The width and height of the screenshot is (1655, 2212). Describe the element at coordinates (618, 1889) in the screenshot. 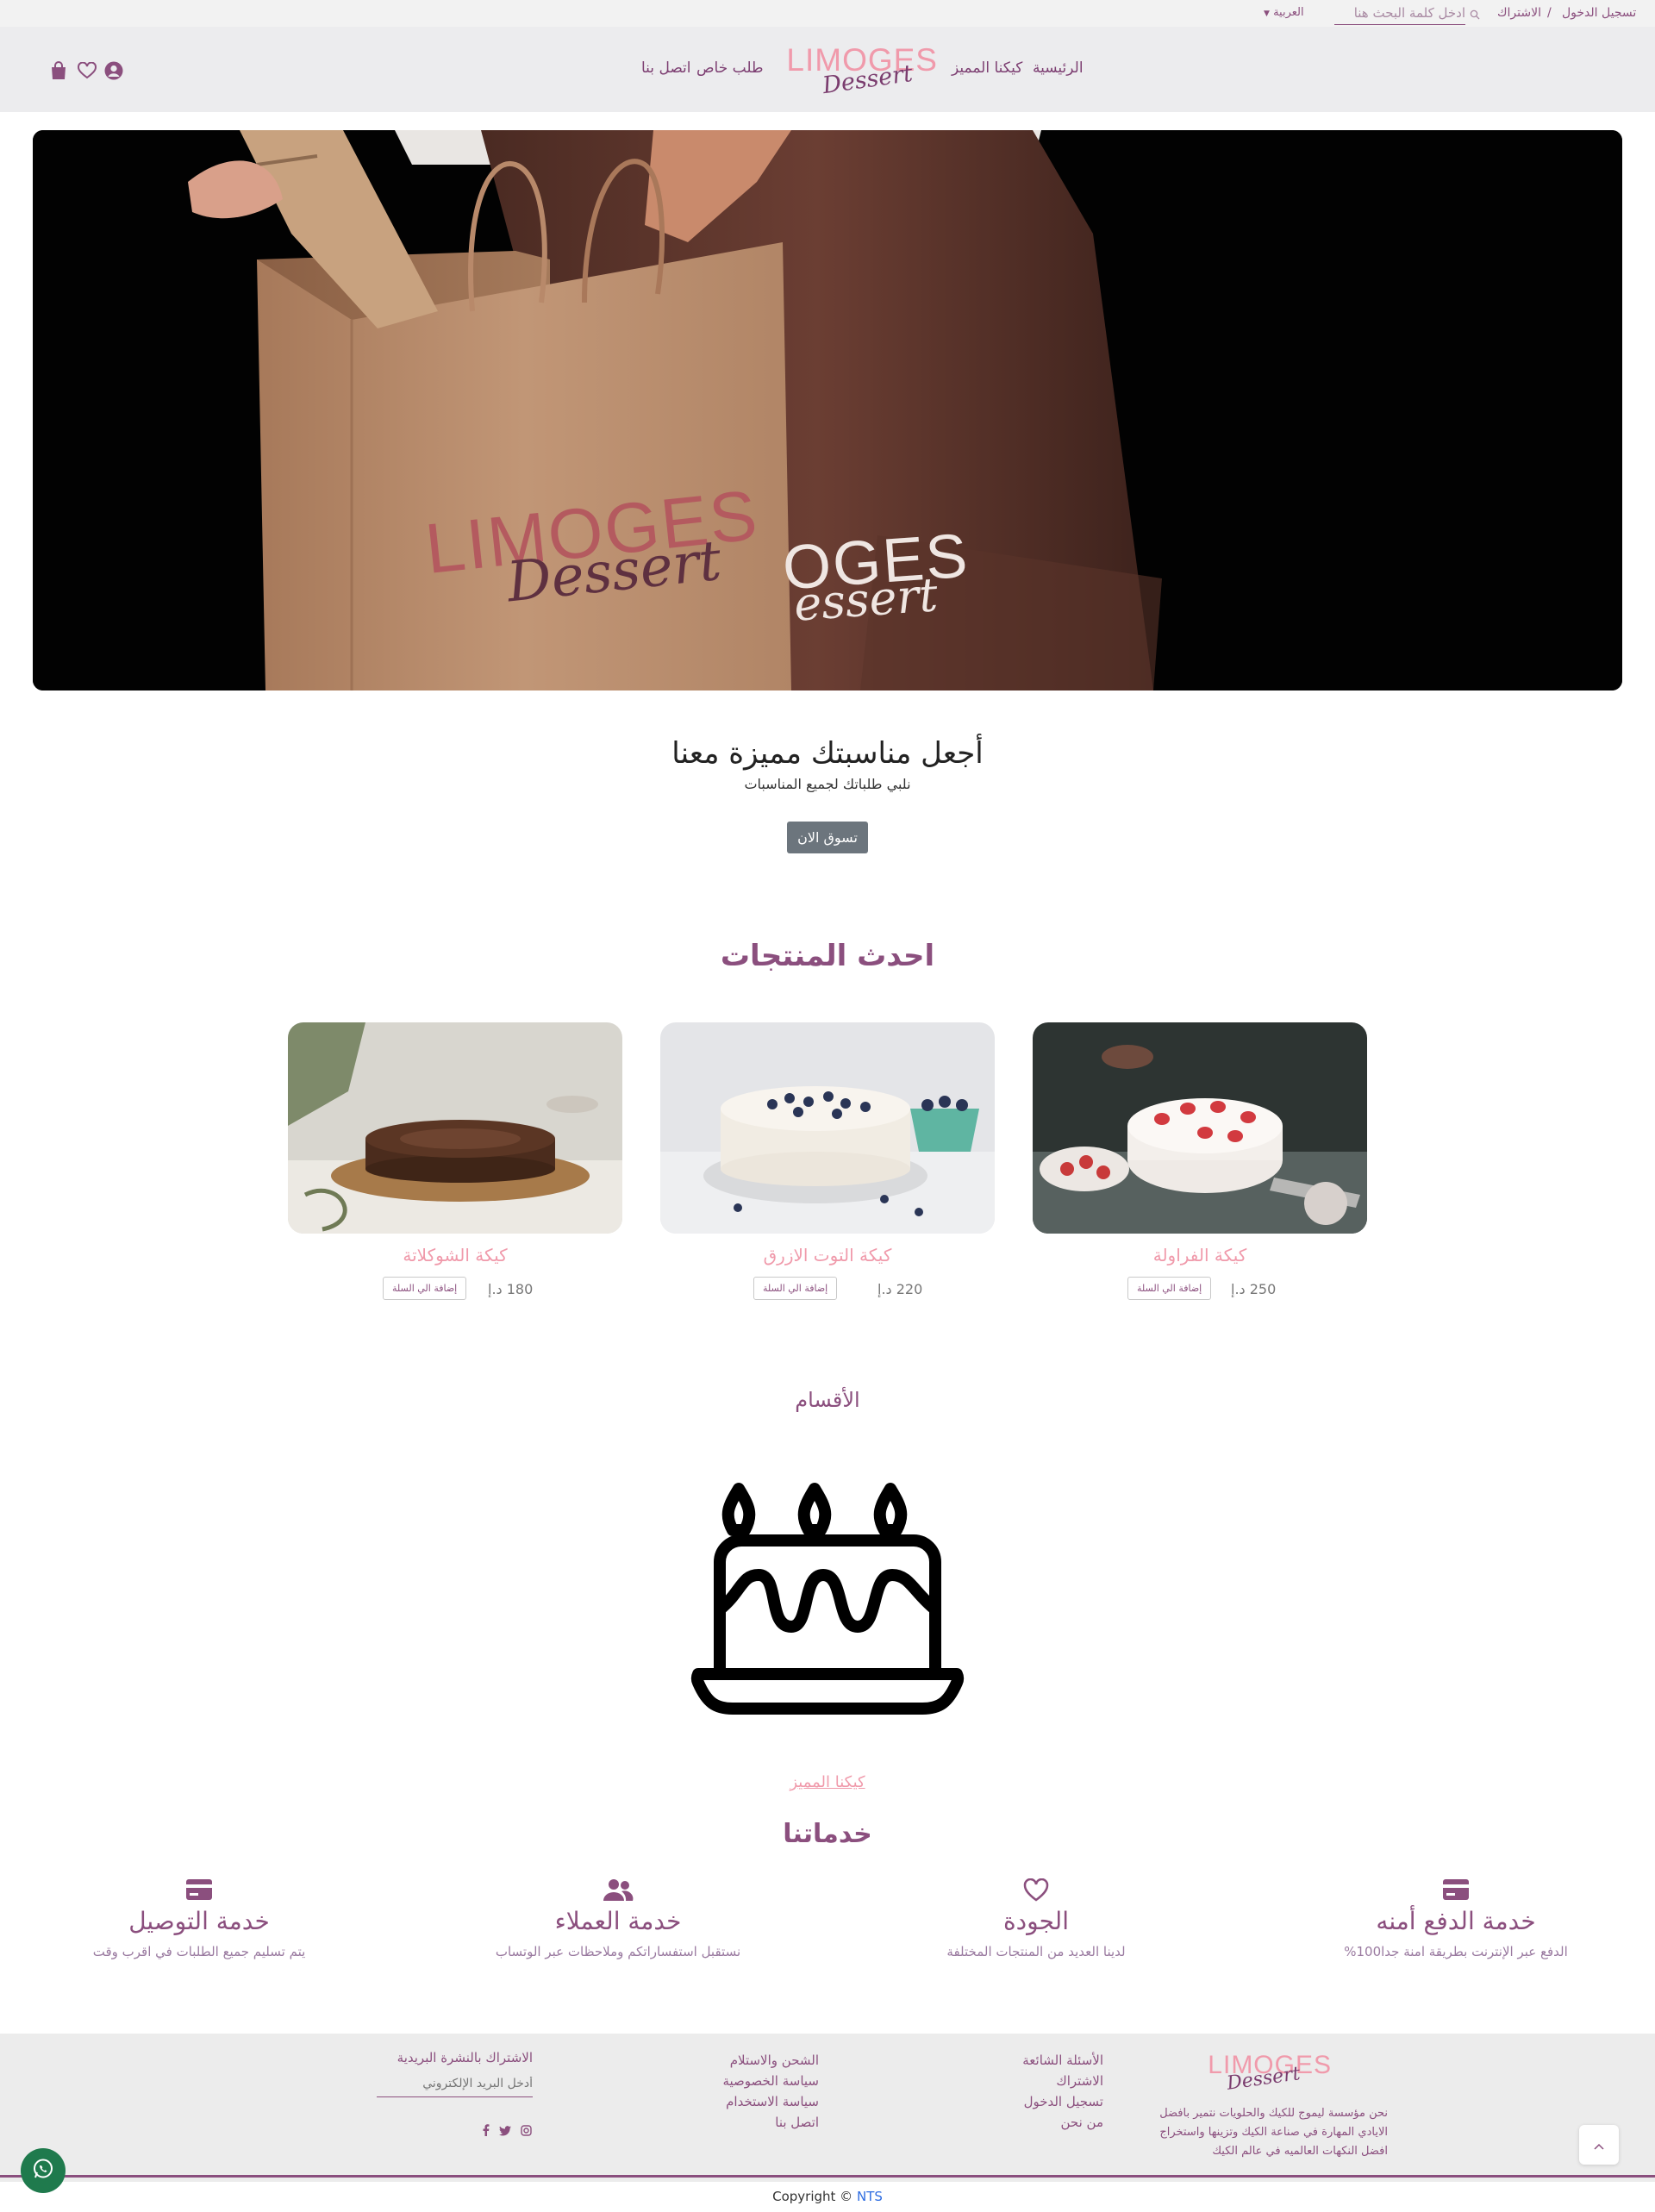

I see `users-icon` at that location.